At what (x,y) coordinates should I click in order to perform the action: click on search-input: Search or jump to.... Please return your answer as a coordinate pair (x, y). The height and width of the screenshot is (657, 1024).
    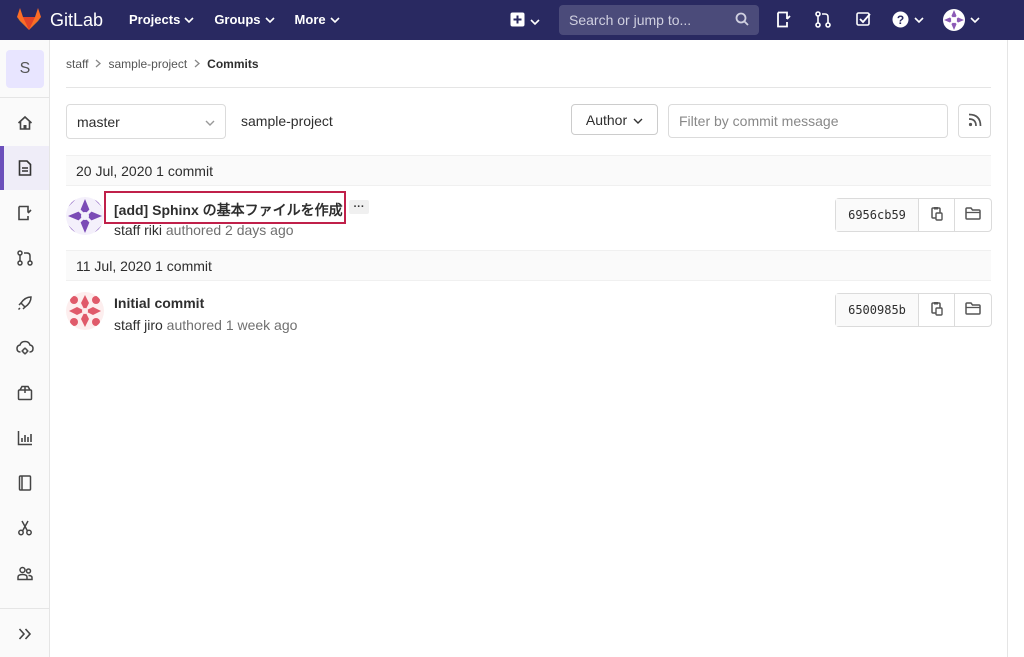
    Looking at the image, I should click on (659, 20).